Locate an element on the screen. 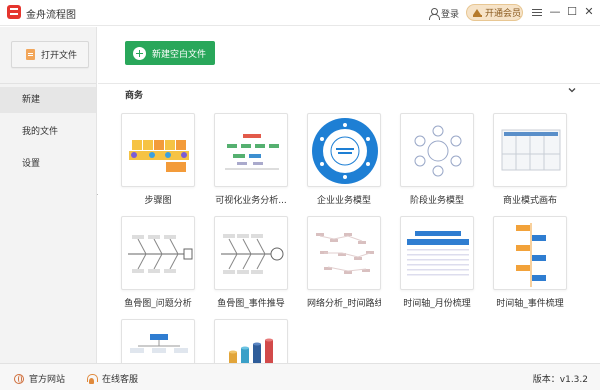 Image resolution: width=600 pixels, height=390 pixels. headset-icon is located at coordinates (92, 378).